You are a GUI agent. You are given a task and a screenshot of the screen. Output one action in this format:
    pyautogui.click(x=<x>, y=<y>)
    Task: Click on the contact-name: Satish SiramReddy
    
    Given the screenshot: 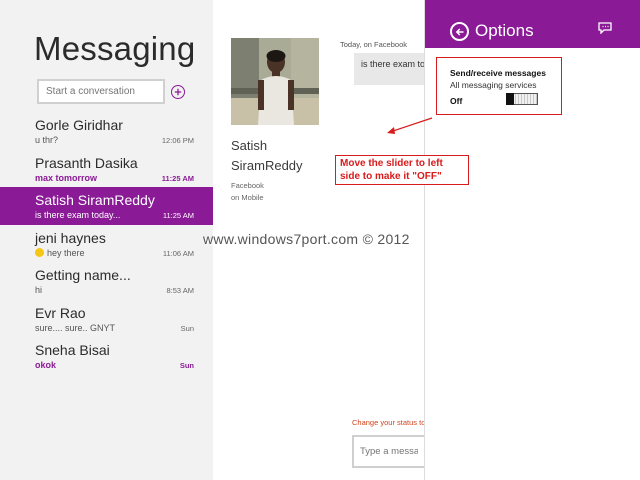 What is the action you would take?
    pyautogui.click(x=95, y=200)
    